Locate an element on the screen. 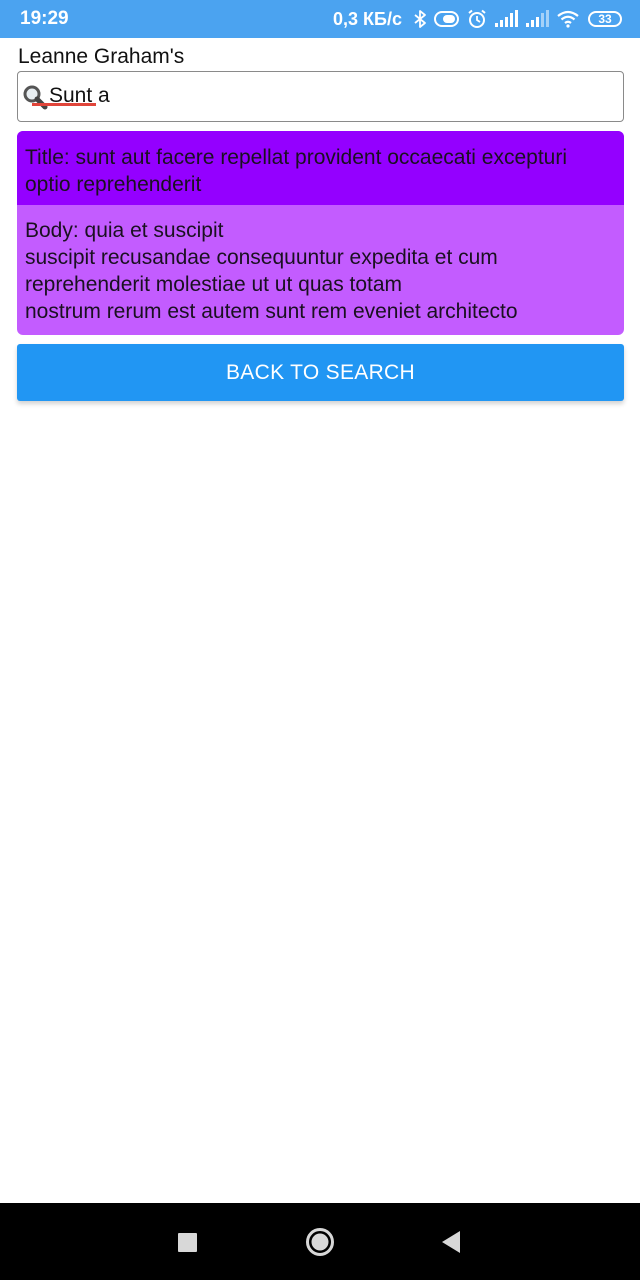 This screenshot has height=1280, width=640. battery-level: 33 is located at coordinates (605, 19).